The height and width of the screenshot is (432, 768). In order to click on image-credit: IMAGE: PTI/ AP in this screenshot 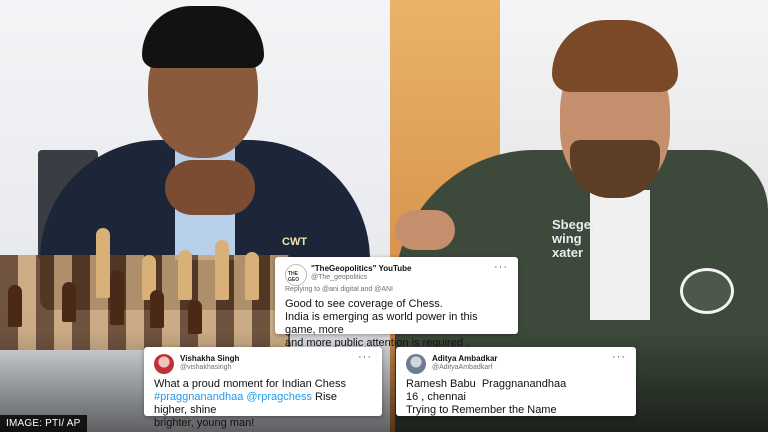, I will do `click(43, 423)`.